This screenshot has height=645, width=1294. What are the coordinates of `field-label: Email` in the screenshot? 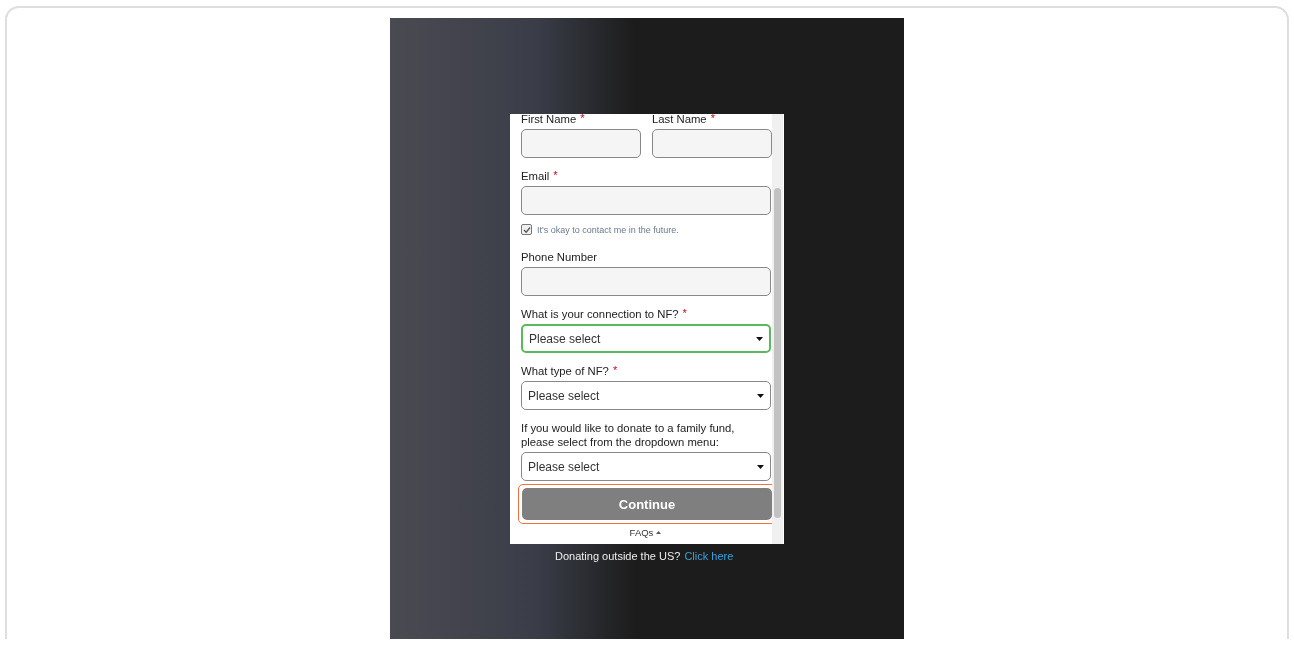 It's located at (535, 176).